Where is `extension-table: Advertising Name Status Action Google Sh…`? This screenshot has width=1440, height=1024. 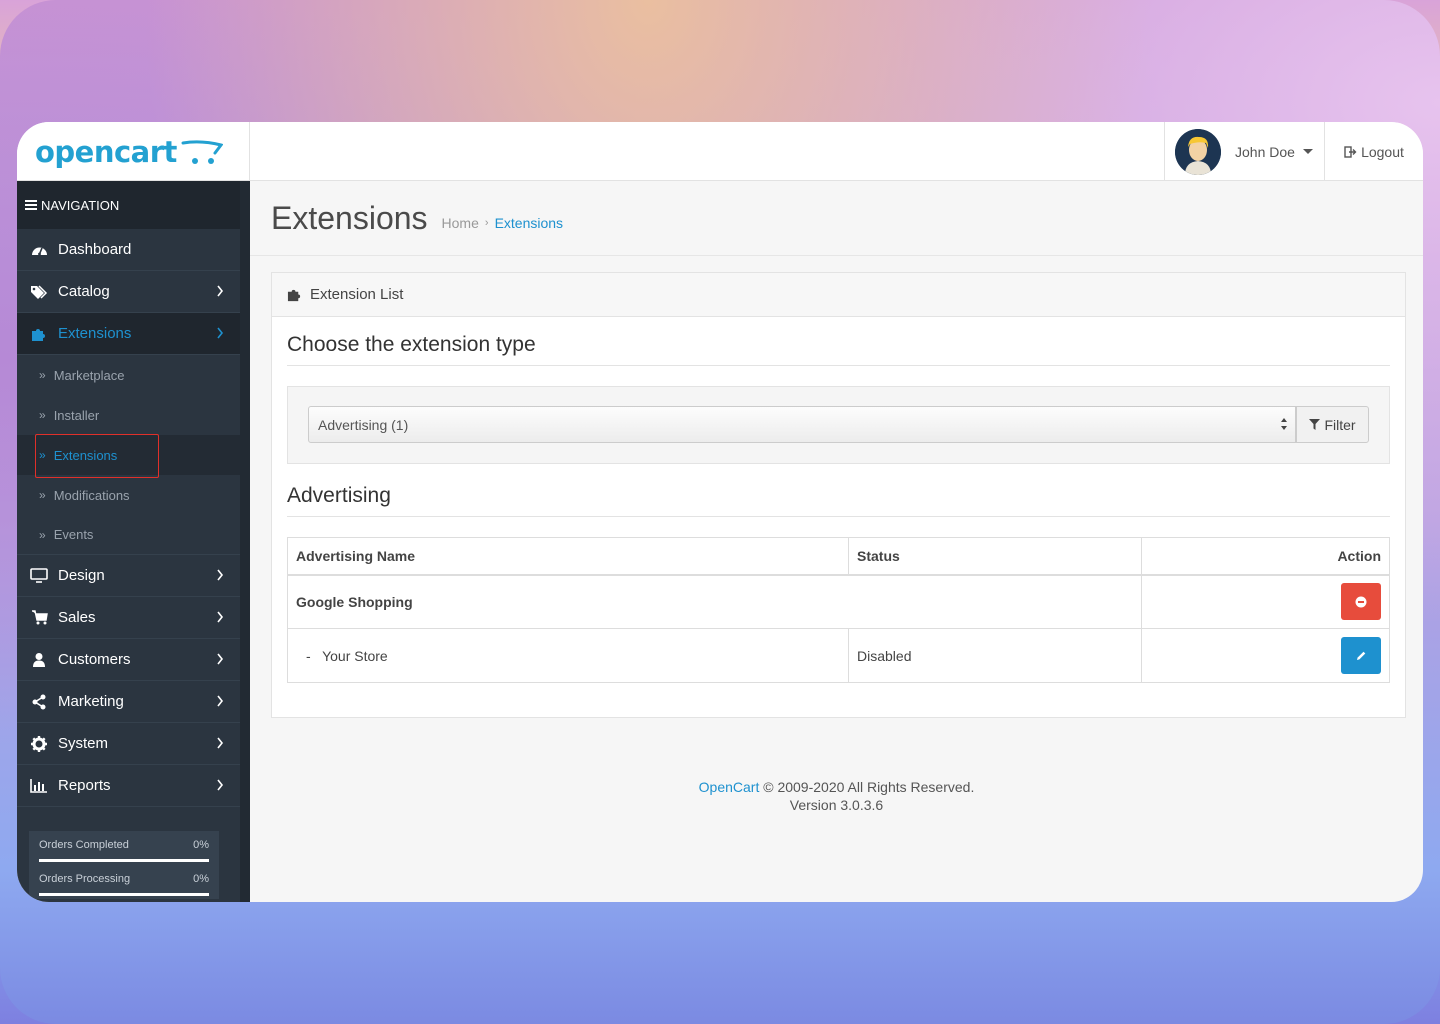
extension-table: Advertising Name Status Action Google Sh… is located at coordinates (838, 610).